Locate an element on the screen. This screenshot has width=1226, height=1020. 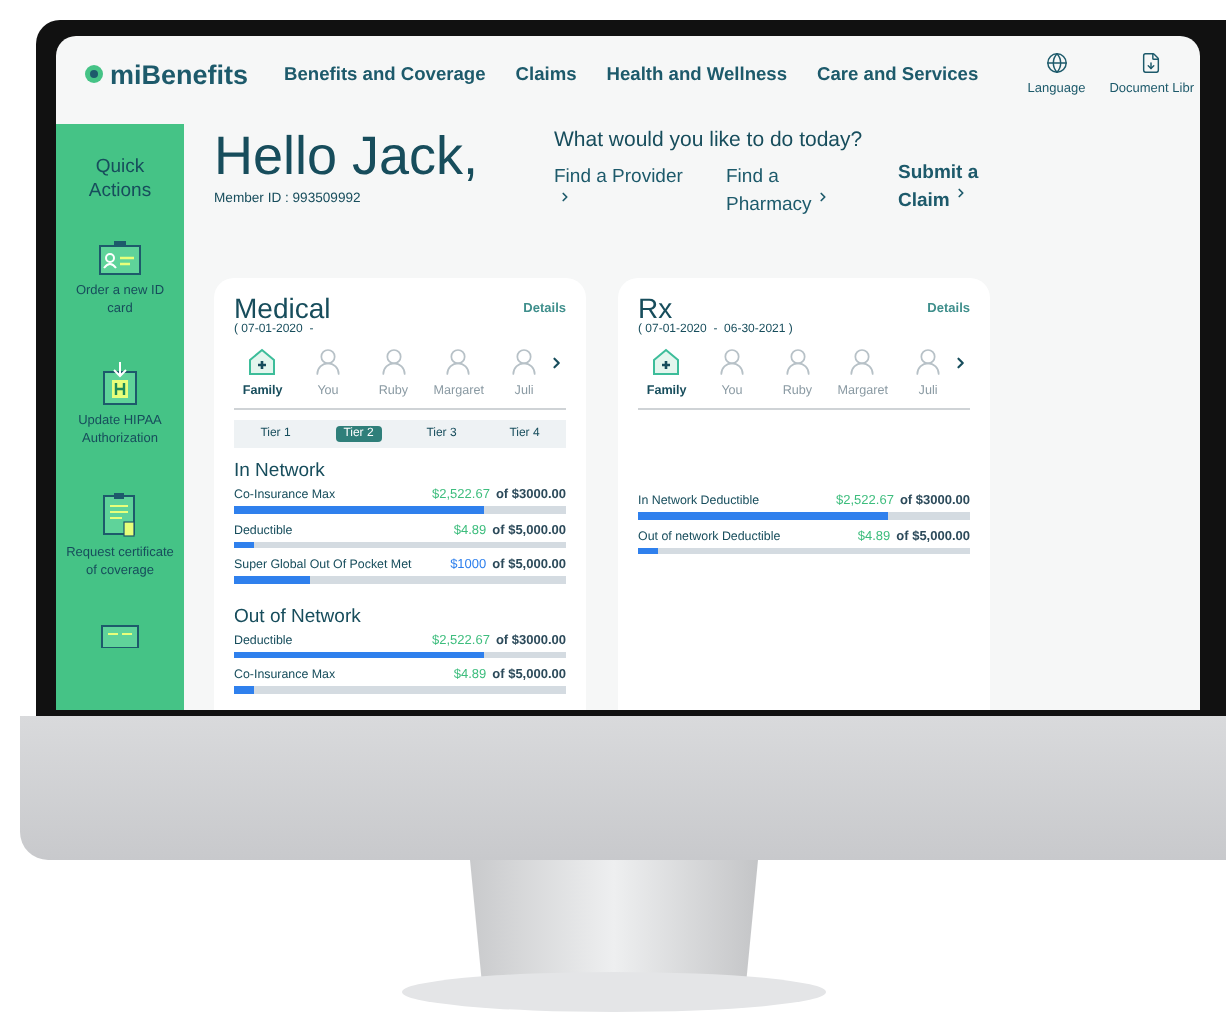
document-download-icon is located at coordinates (1151, 63).